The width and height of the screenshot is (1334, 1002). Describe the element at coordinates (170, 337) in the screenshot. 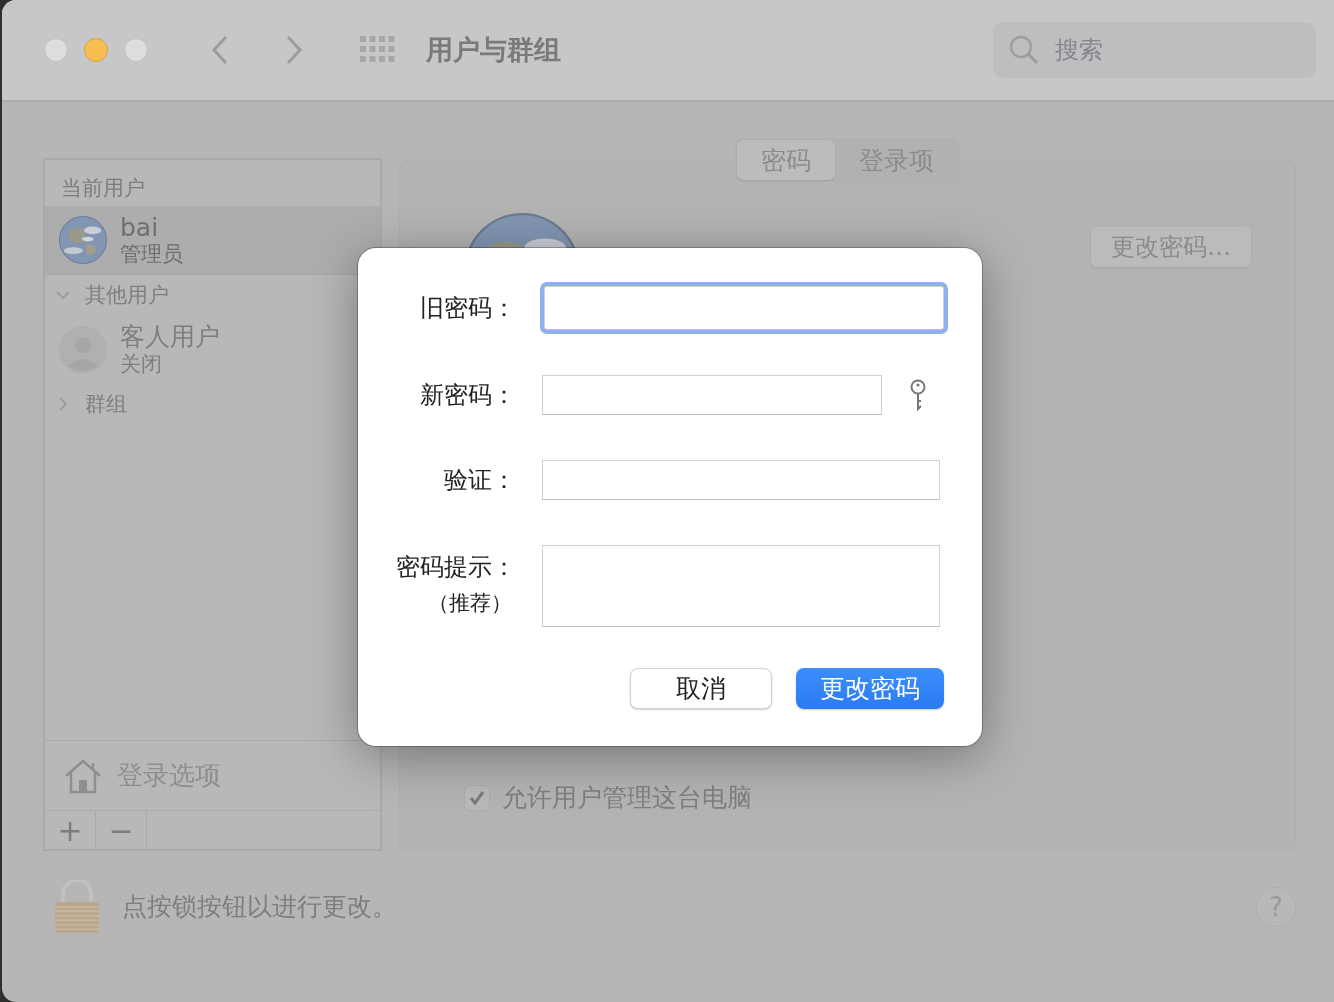

I see `user-name: 客人用户` at that location.